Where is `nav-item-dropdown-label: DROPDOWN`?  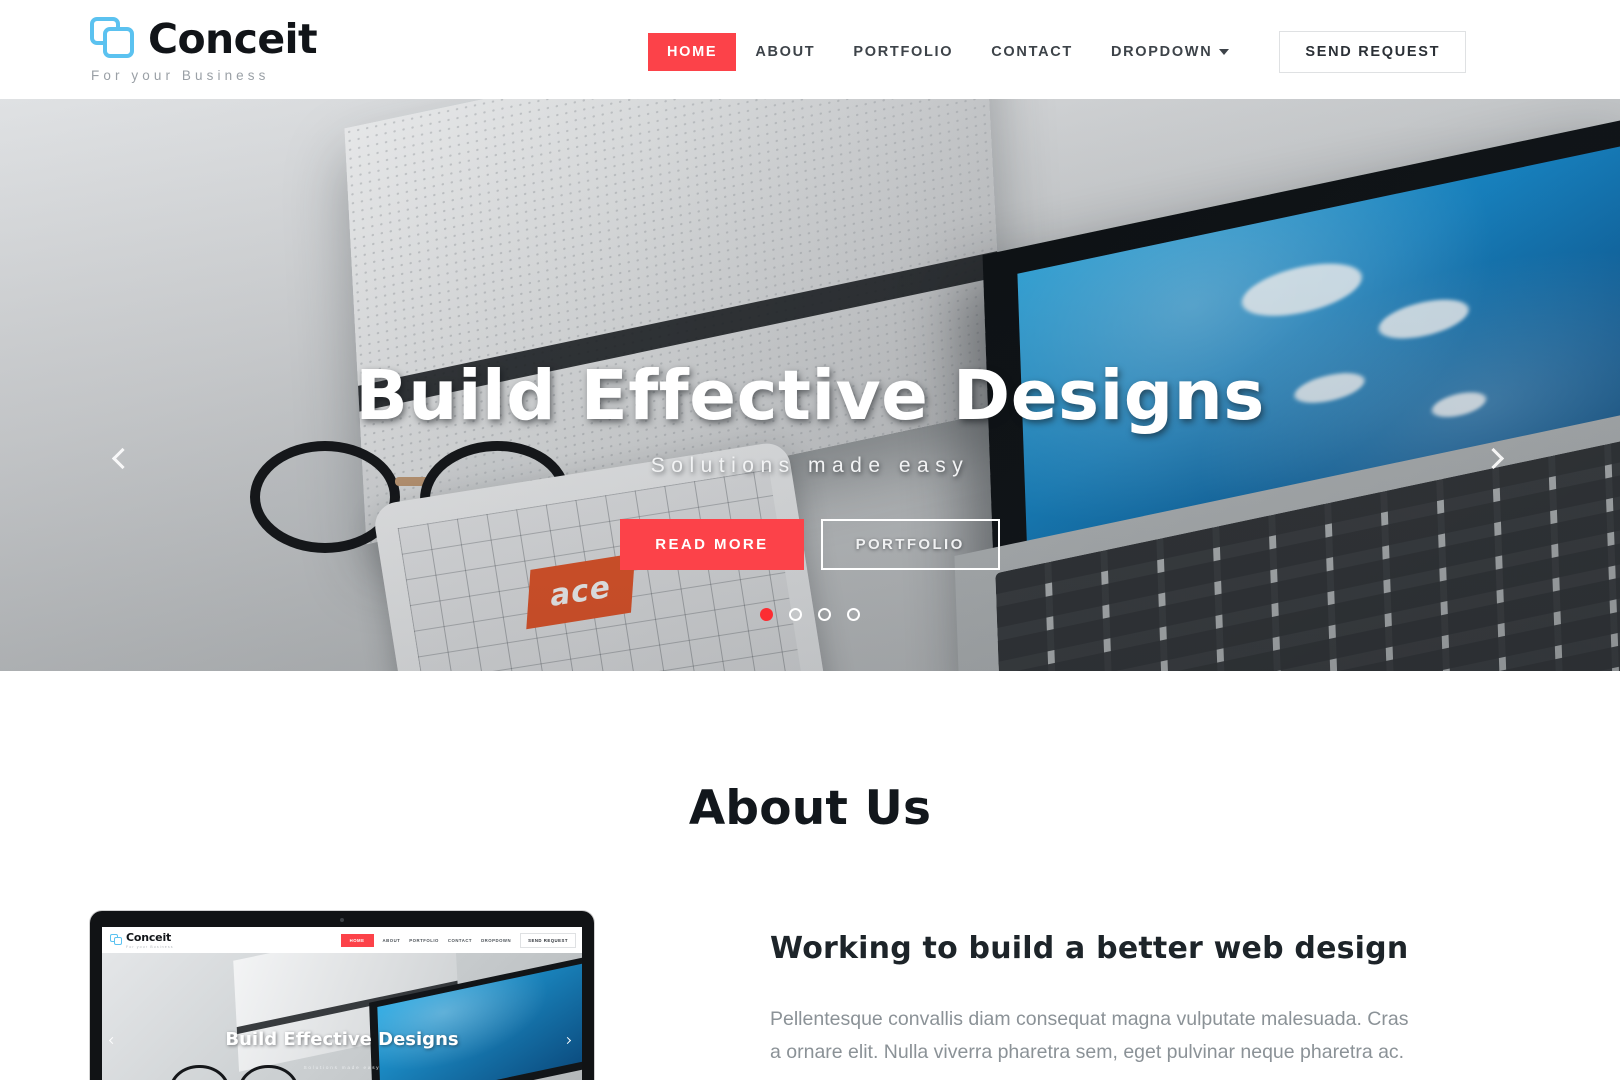 nav-item-dropdown-label: DROPDOWN is located at coordinates (1161, 52).